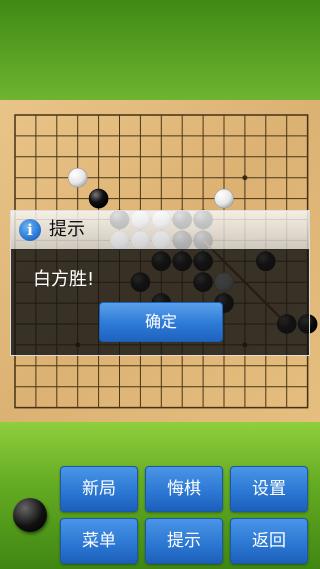  I want to click on dialog-title: 提示, so click(67, 229).